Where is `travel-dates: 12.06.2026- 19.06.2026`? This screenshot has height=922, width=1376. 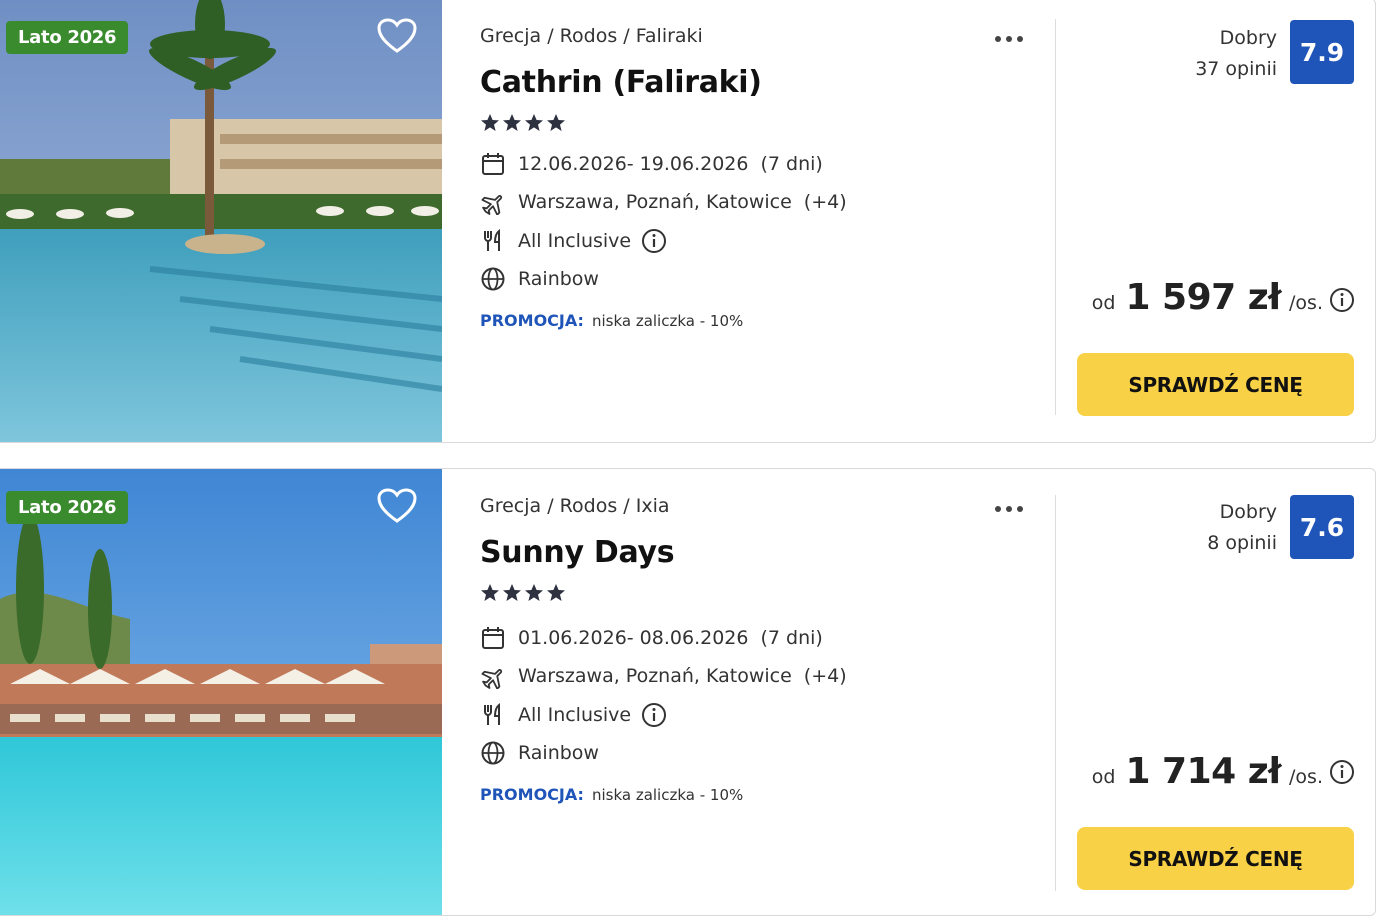
travel-dates: 12.06.2026- 19.06.2026 is located at coordinates (633, 164).